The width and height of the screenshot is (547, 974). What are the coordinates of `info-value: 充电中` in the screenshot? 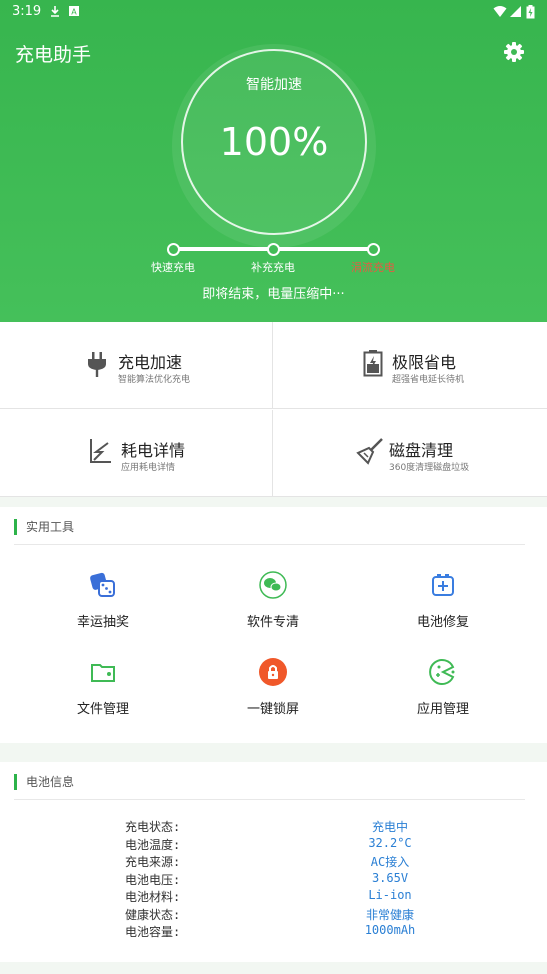 It's located at (389, 827).